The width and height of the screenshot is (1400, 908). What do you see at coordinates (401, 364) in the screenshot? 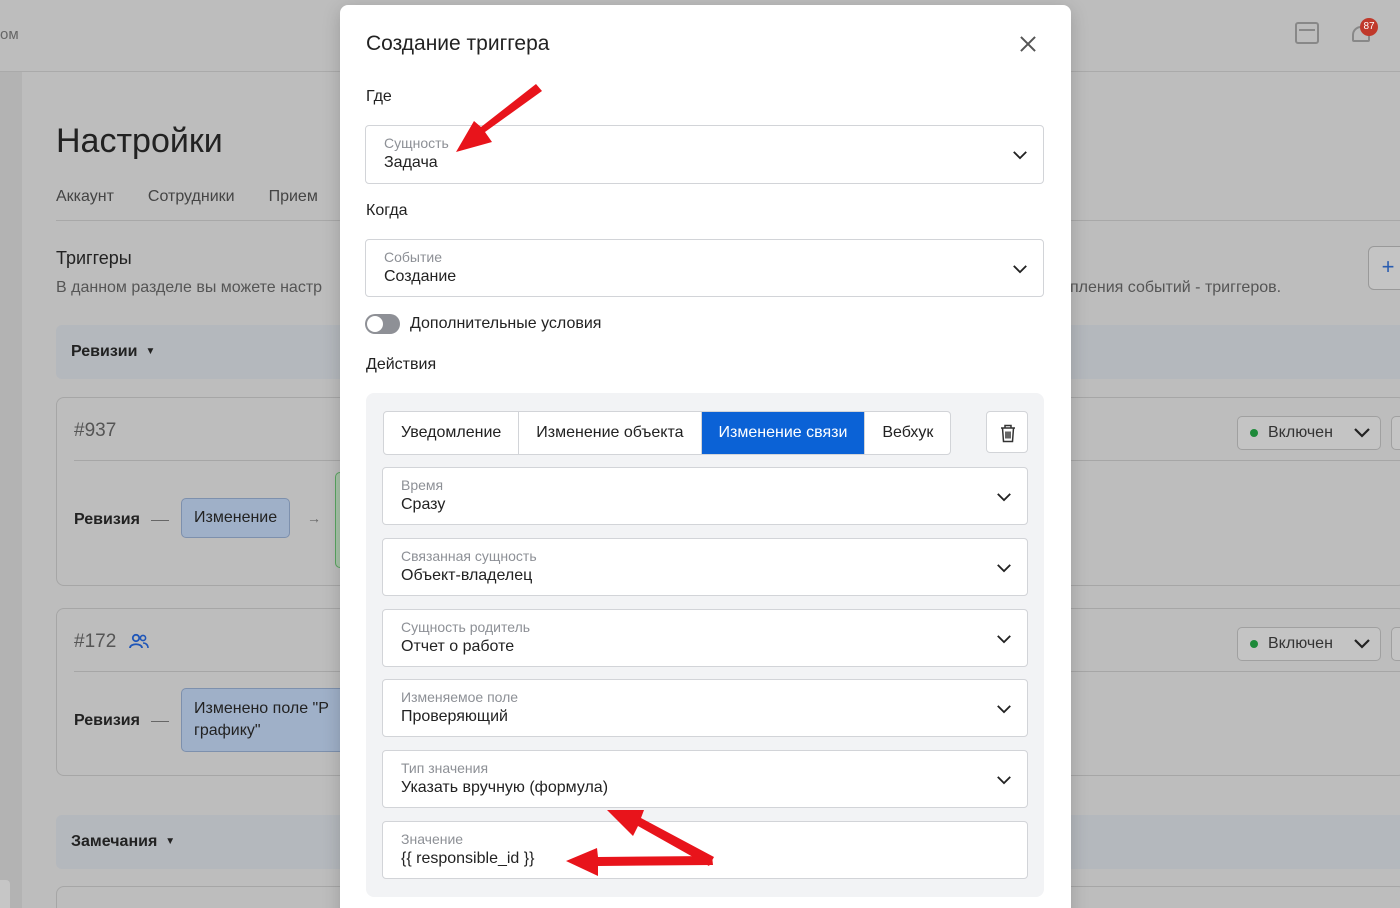
I see `actions-label: Действия` at bounding box center [401, 364].